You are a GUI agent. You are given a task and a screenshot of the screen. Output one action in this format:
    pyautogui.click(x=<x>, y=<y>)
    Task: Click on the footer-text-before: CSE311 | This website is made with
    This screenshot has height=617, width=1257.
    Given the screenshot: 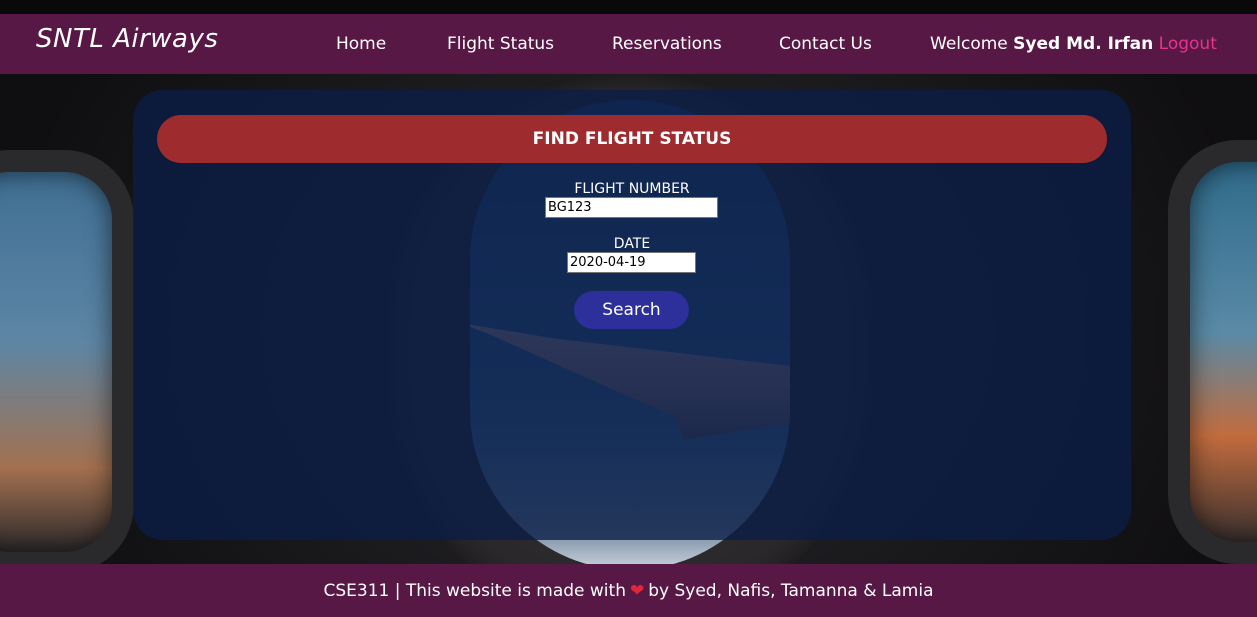 What is the action you would take?
    pyautogui.click(x=474, y=591)
    